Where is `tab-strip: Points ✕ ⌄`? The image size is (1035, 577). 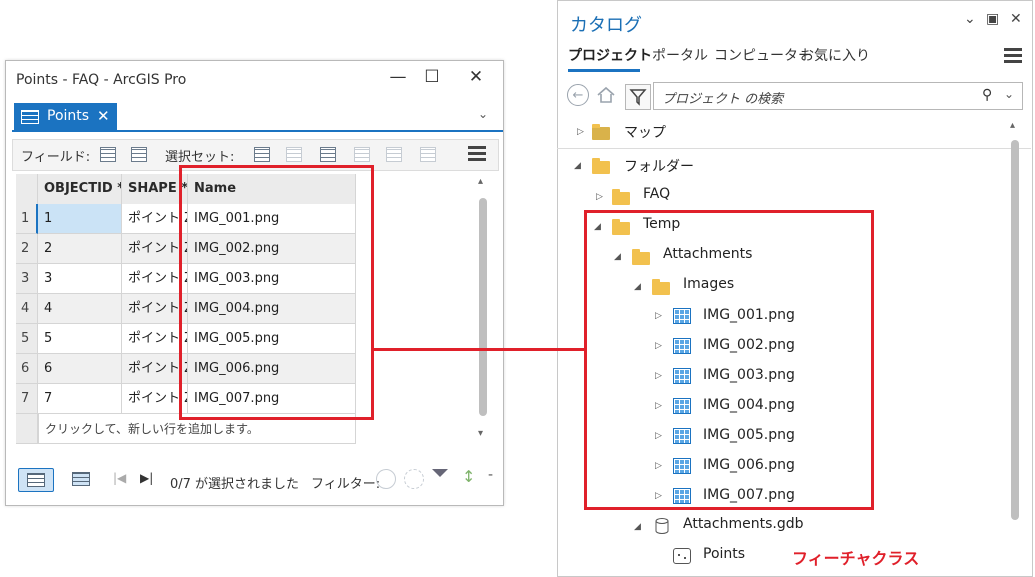
tab-strip: Points ✕ ⌄ is located at coordinates (254, 117).